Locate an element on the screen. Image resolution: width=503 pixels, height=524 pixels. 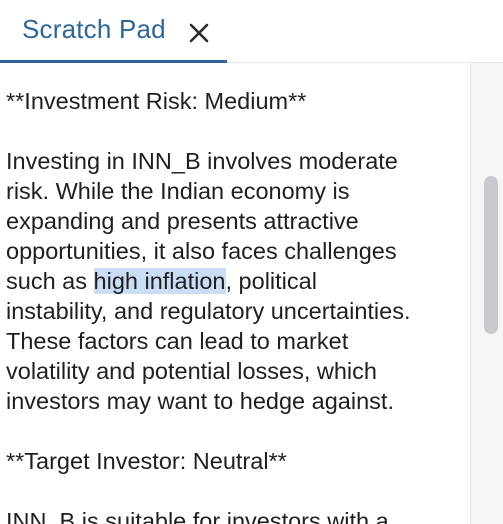
text-line: investors may want to hedge against. is located at coordinates (200, 401).